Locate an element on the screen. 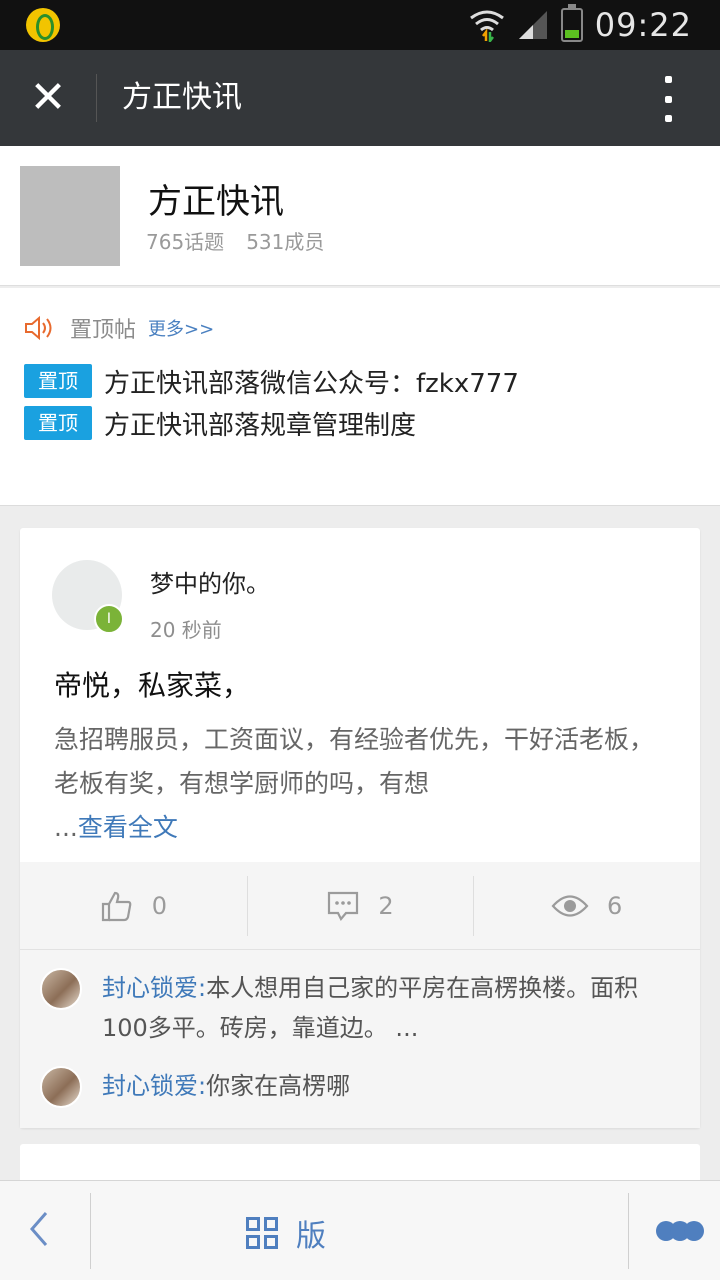 The height and width of the screenshot is (1280, 720). status-indicators: 09:22 is located at coordinates (580, 24).